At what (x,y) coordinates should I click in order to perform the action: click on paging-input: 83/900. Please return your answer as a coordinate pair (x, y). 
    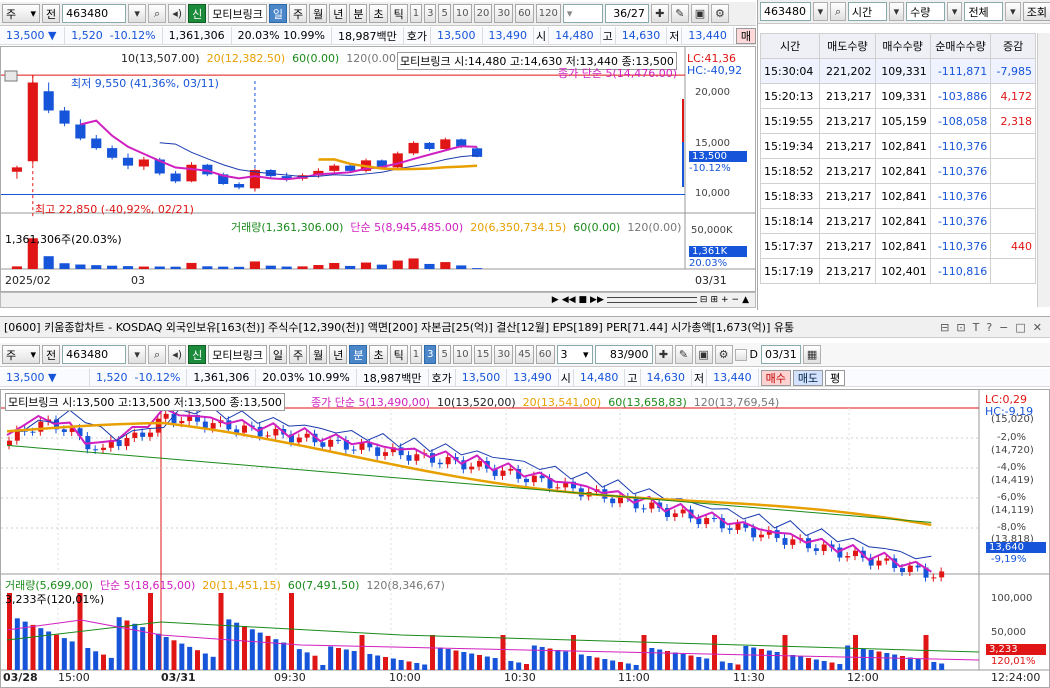
    Looking at the image, I should click on (623, 354).